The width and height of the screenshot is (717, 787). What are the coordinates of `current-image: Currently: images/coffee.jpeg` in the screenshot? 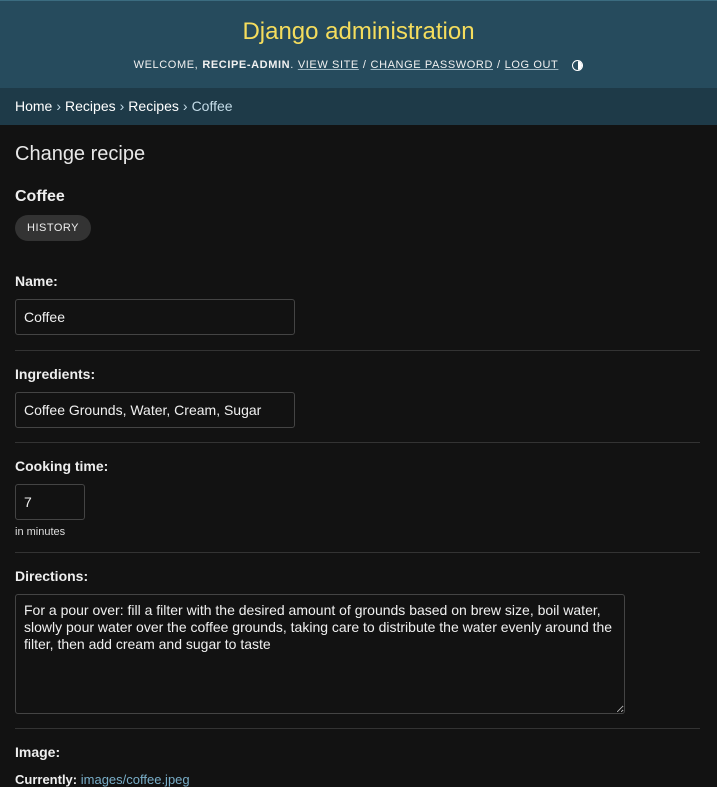 It's located at (358, 779).